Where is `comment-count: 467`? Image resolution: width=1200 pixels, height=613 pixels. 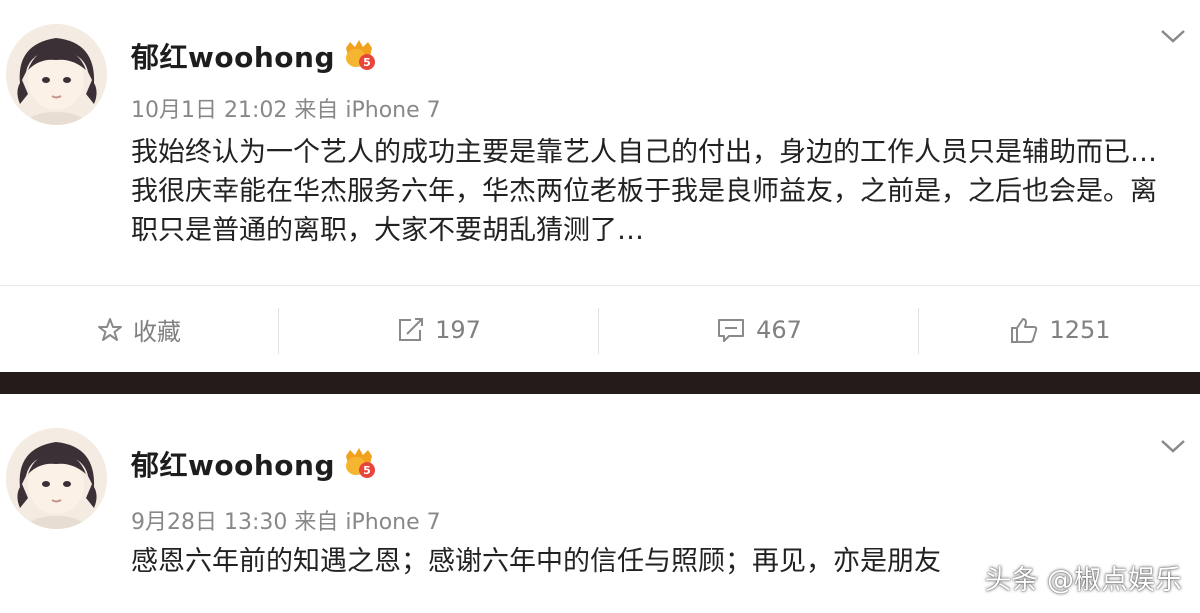 comment-count: 467 is located at coordinates (779, 329).